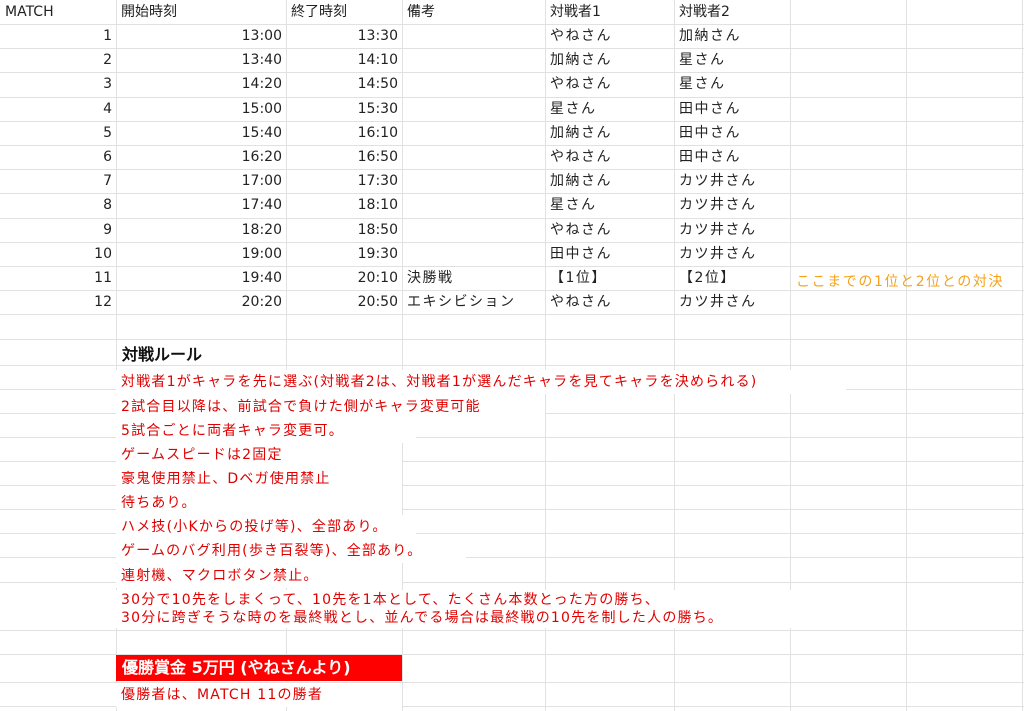 The height and width of the screenshot is (711, 1024). I want to click on rule-9: 連射機、マクロボタン禁止。, so click(259, 576).